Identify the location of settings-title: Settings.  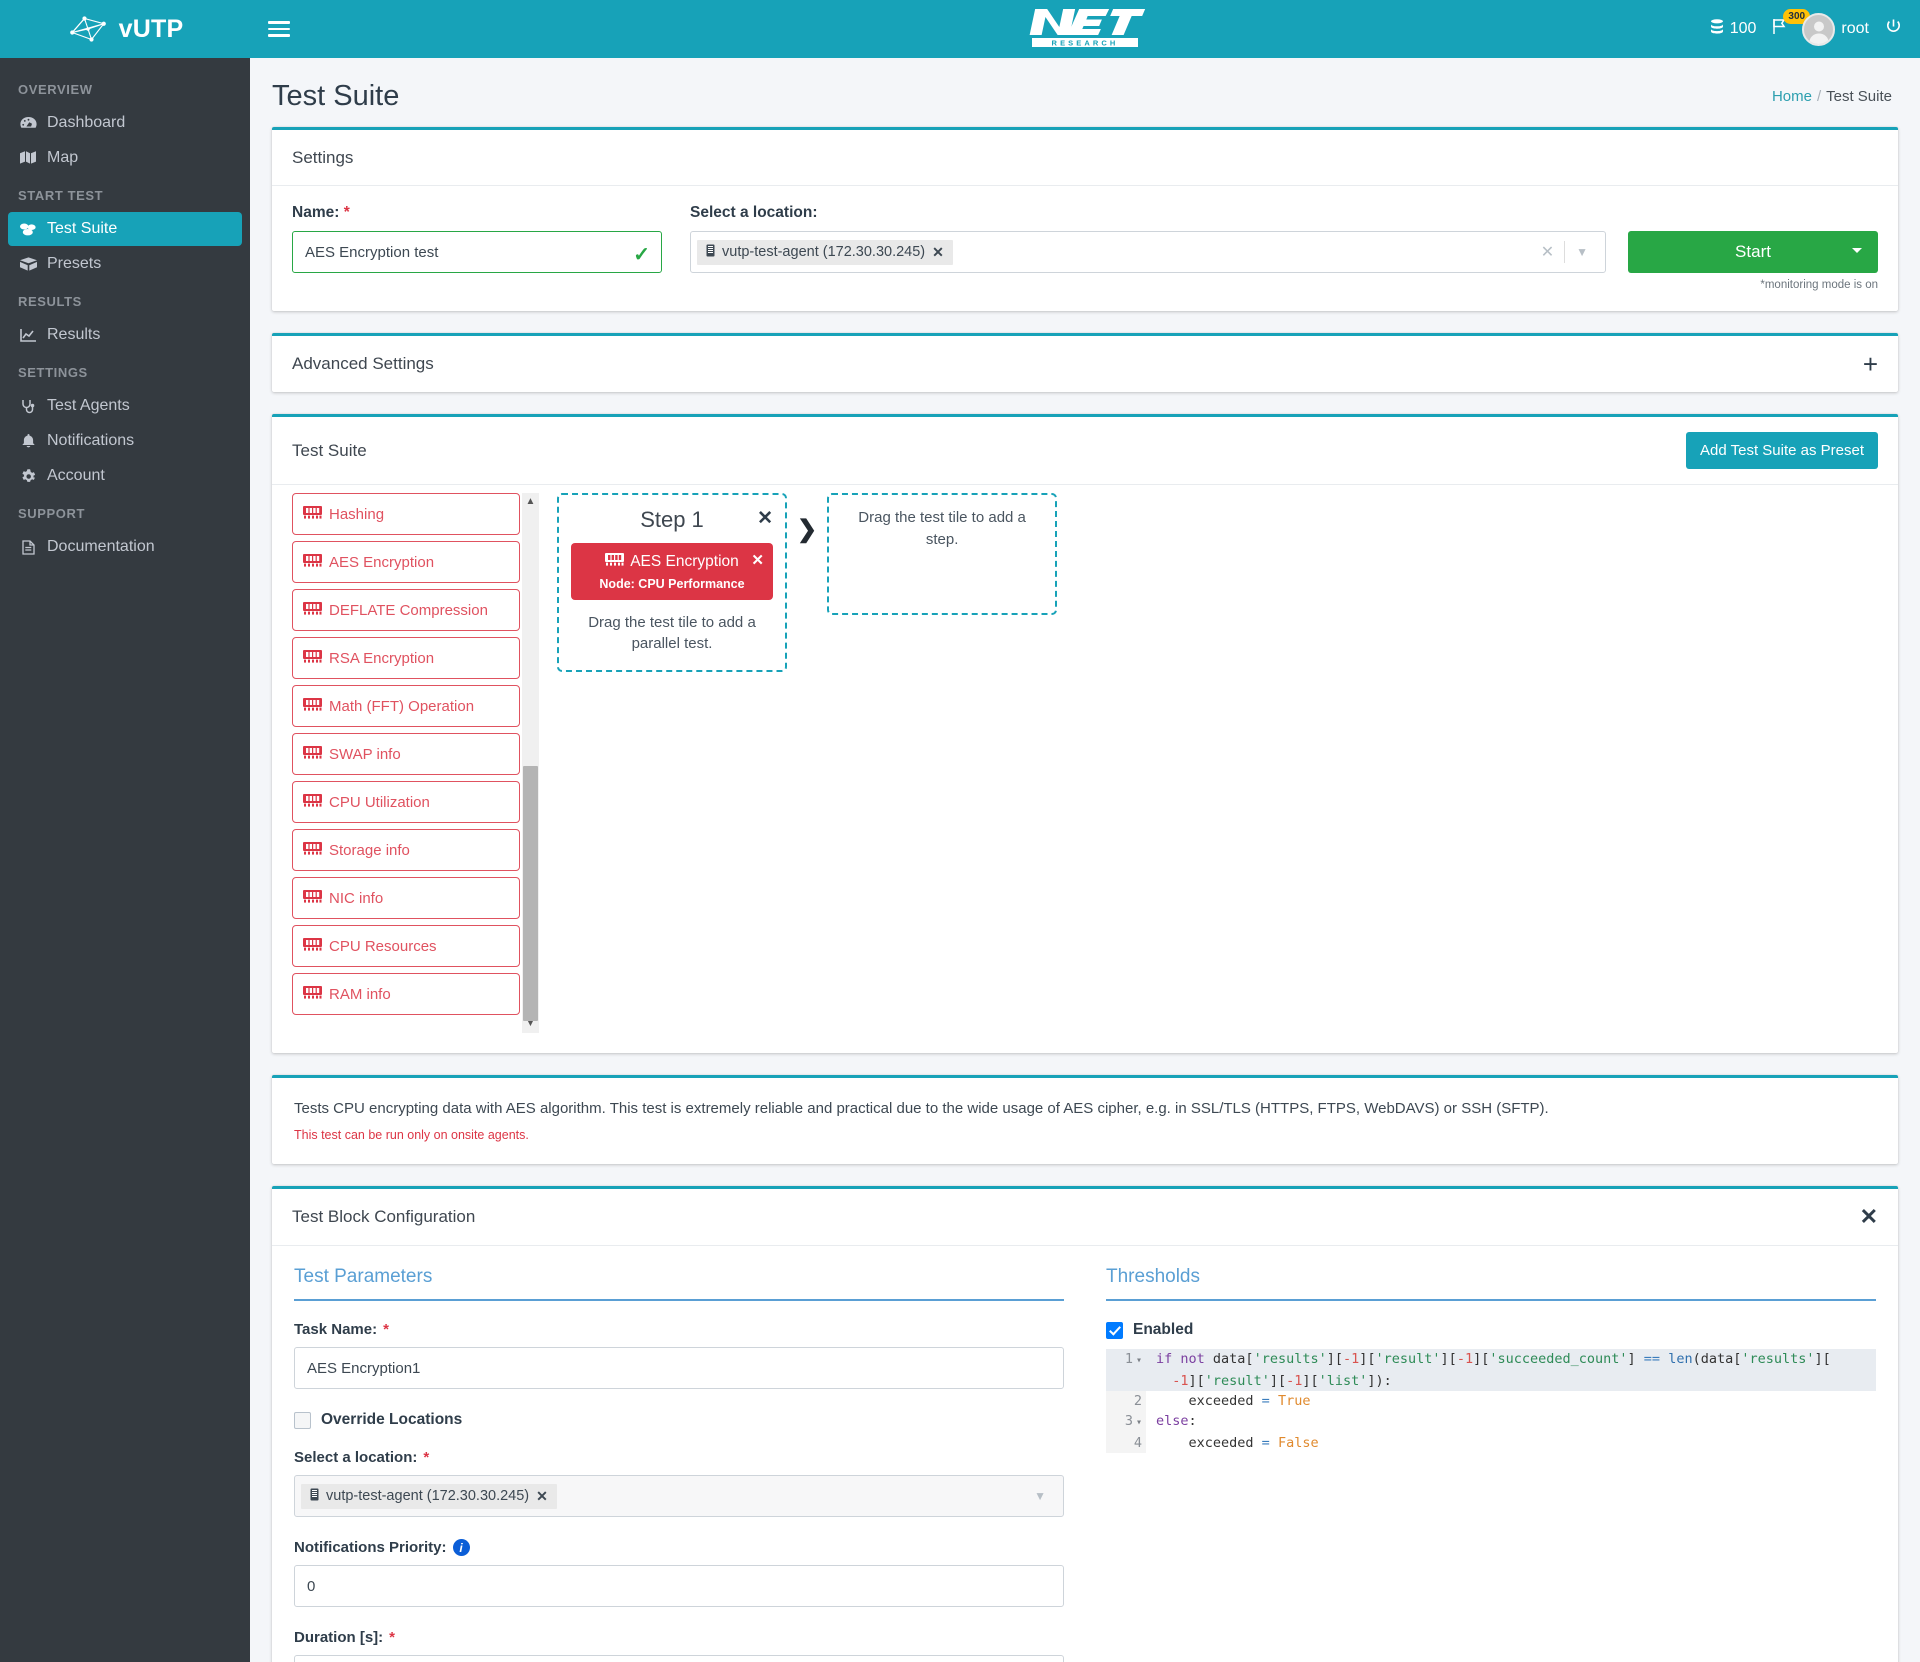
(323, 157).